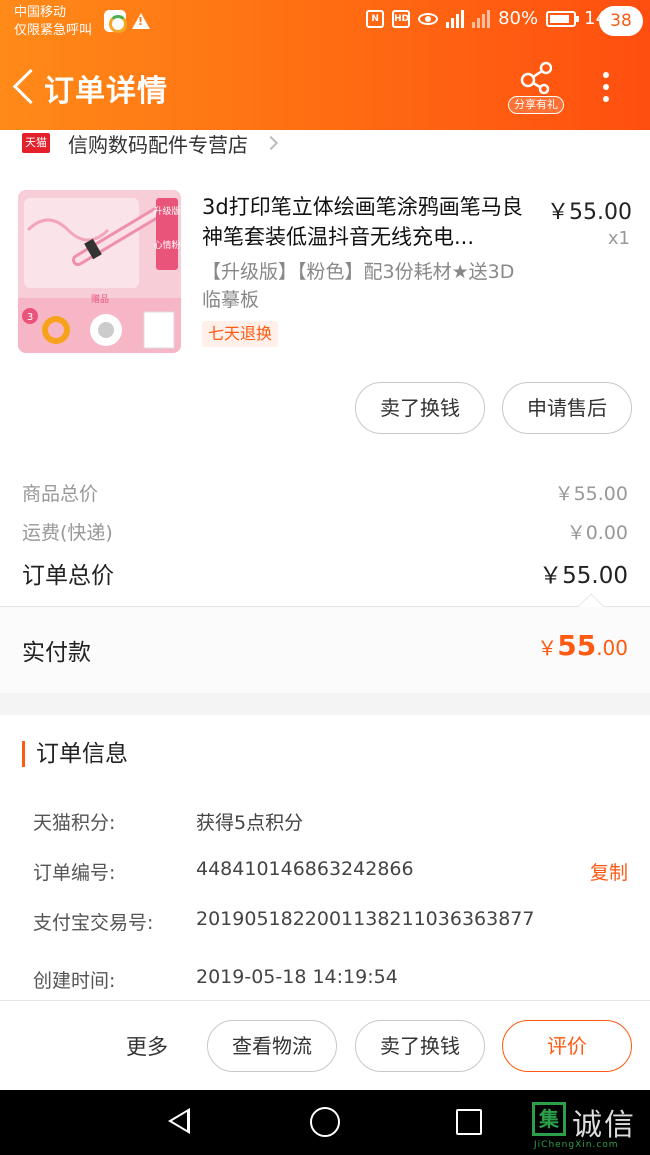 This screenshot has height=1155, width=650. I want to click on share-label: 分享有礼, so click(536, 105).